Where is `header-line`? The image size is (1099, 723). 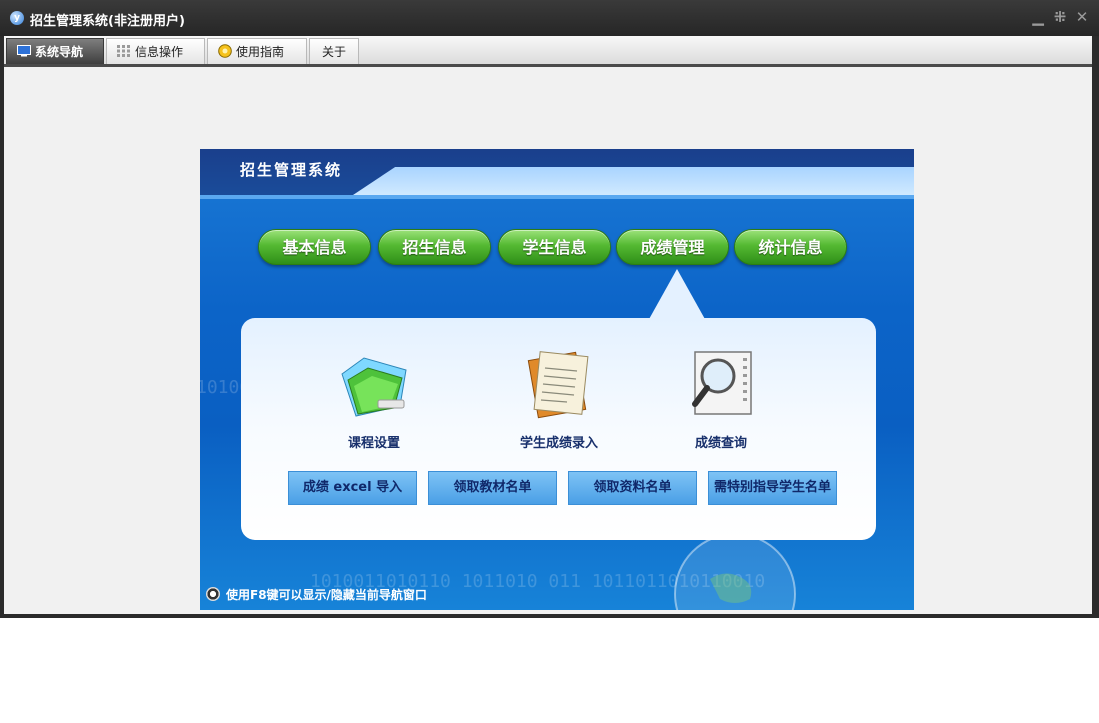 header-line is located at coordinates (557, 197).